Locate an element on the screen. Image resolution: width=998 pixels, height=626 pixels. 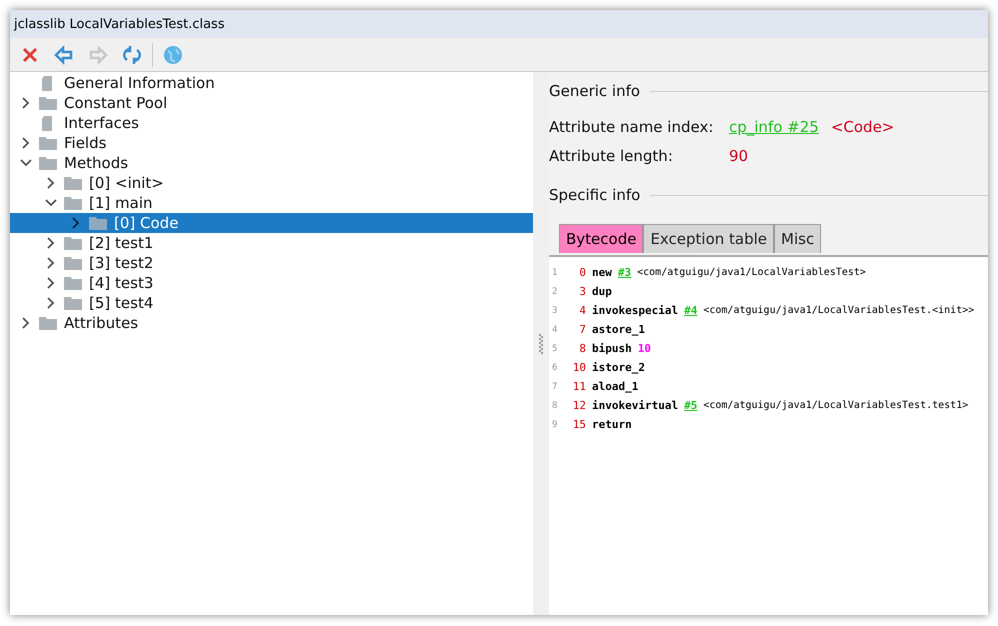
field-label: Attribute length: is located at coordinates (611, 155).